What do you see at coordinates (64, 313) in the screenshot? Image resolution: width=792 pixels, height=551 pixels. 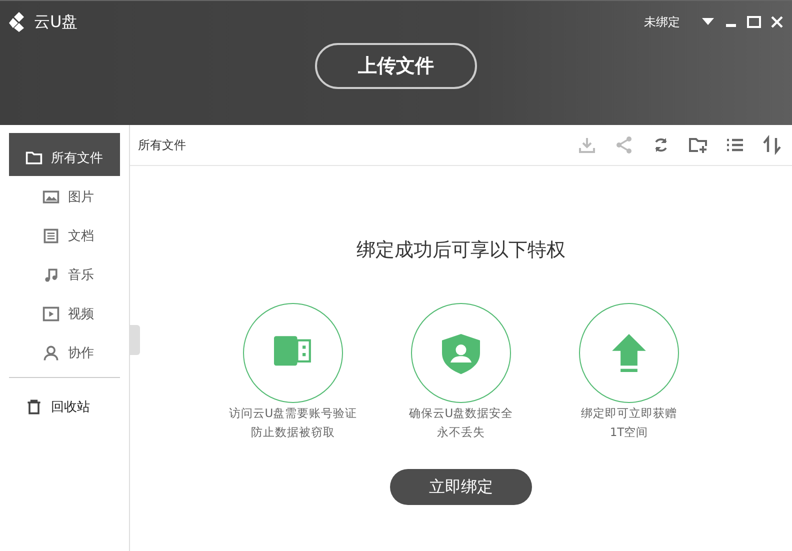 I see `sidebar-item: 视频` at bounding box center [64, 313].